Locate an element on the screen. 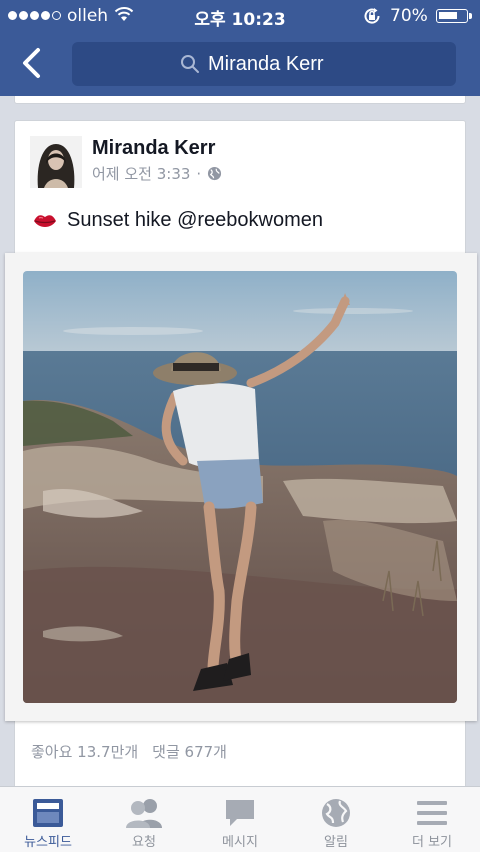 The height and width of the screenshot is (852, 480). comments-count: 댓글 677개 is located at coordinates (189, 751).